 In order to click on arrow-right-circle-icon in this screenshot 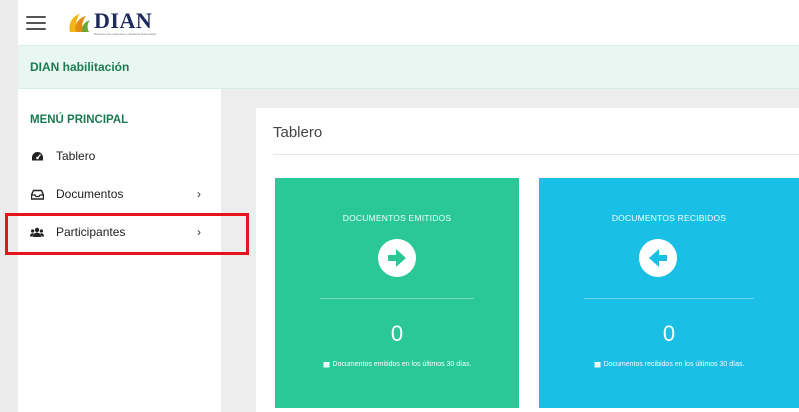, I will do `click(397, 258)`.